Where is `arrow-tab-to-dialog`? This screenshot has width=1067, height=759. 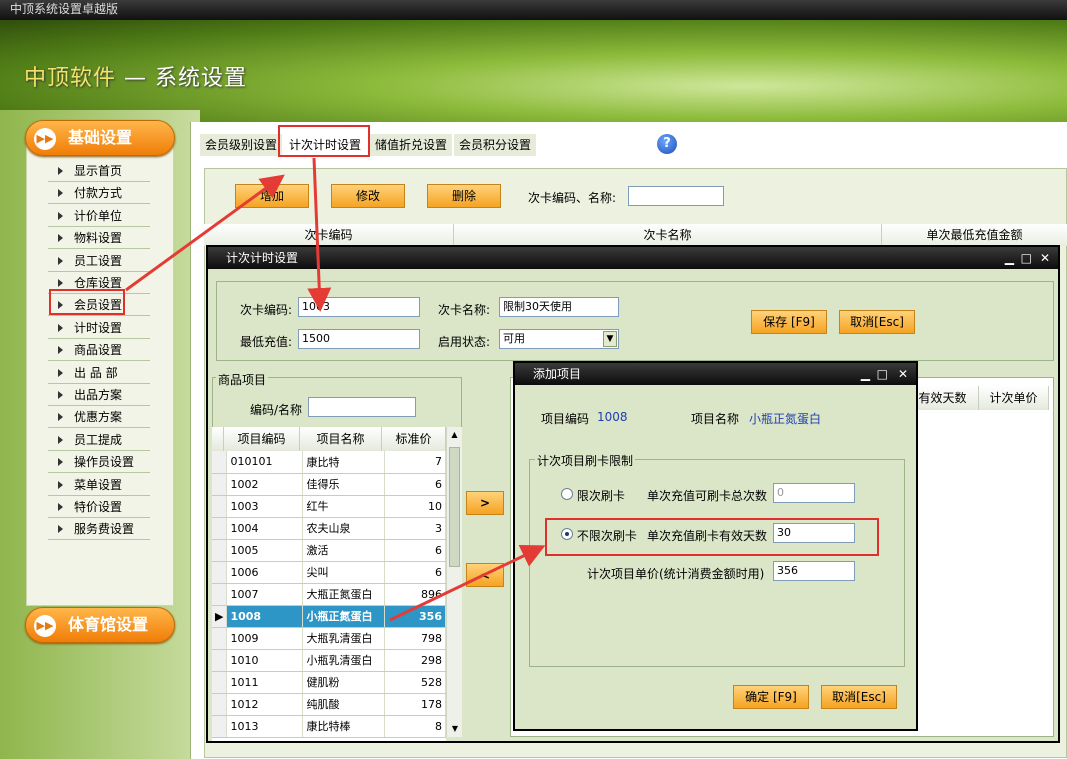 arrow-tab-to-dialog is located at coordinates (319, 234).